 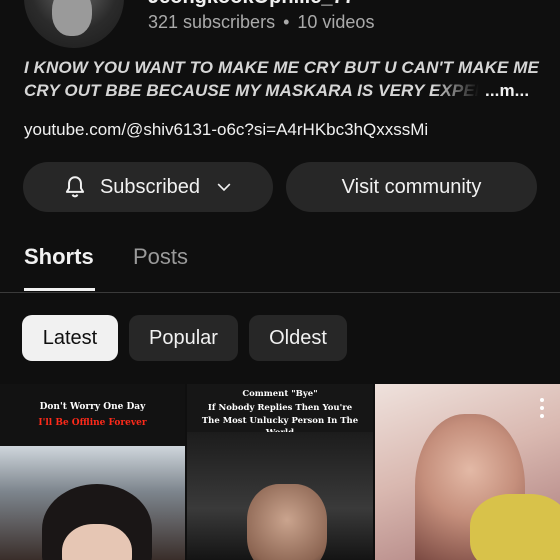 What do you see at coordinates (59, 289) in the screenshot?
I see `active-tab-indicator` at bounding box center [59, 289].